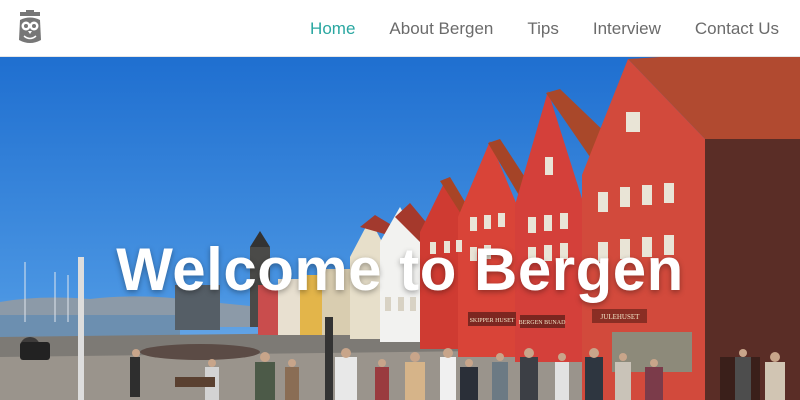 Image resolution: width=800 pixels, height=400 pixels. What do you see at coordinates (737, 29) in the screenshot?
I see `nav-contact-us: Contact Us` at bounding box center [737, 29].